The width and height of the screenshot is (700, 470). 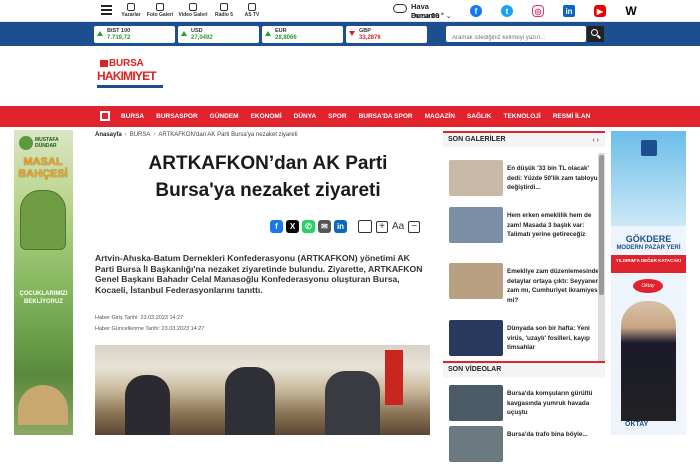 What do you see at coordinates (476, 11) in the screenshot?
I see `facebook-icon: f` at bounding box center [476, 11].